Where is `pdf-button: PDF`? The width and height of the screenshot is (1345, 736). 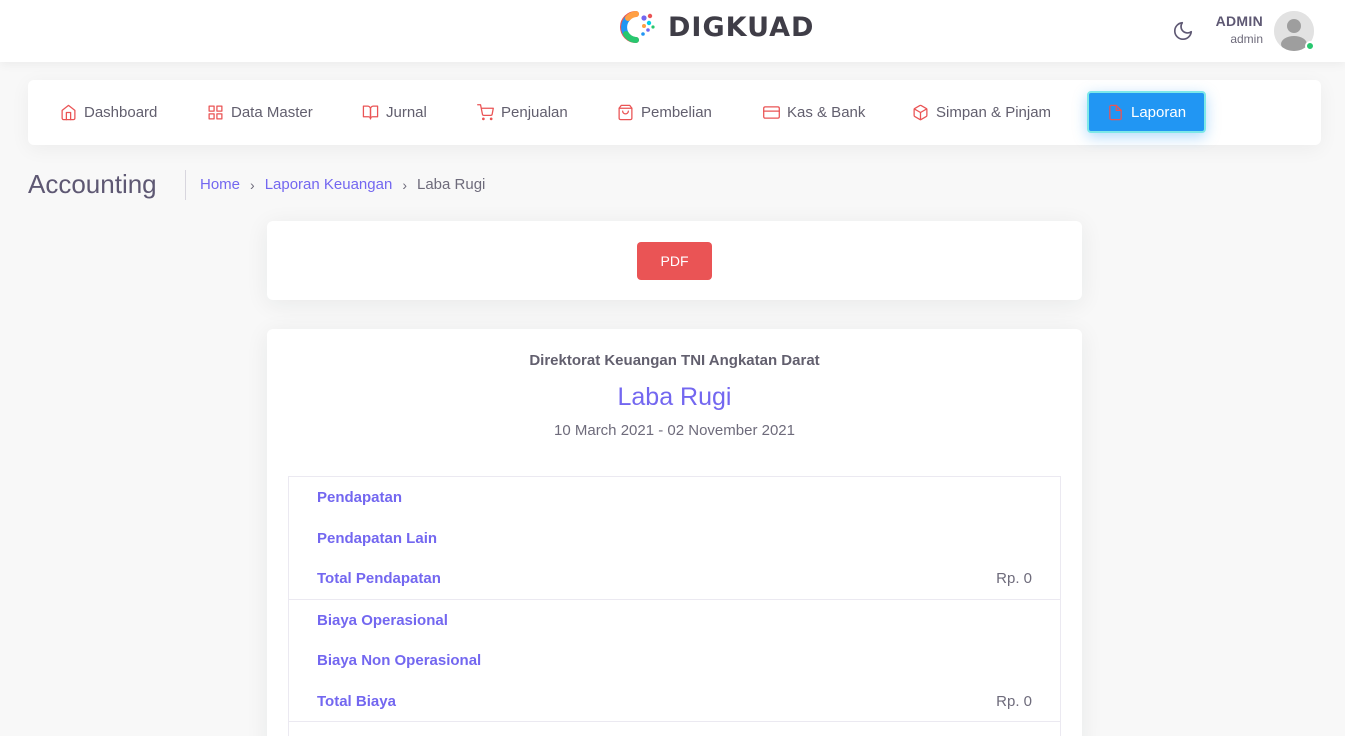
pdf-button: PDF is located at coordinates (674, 261).